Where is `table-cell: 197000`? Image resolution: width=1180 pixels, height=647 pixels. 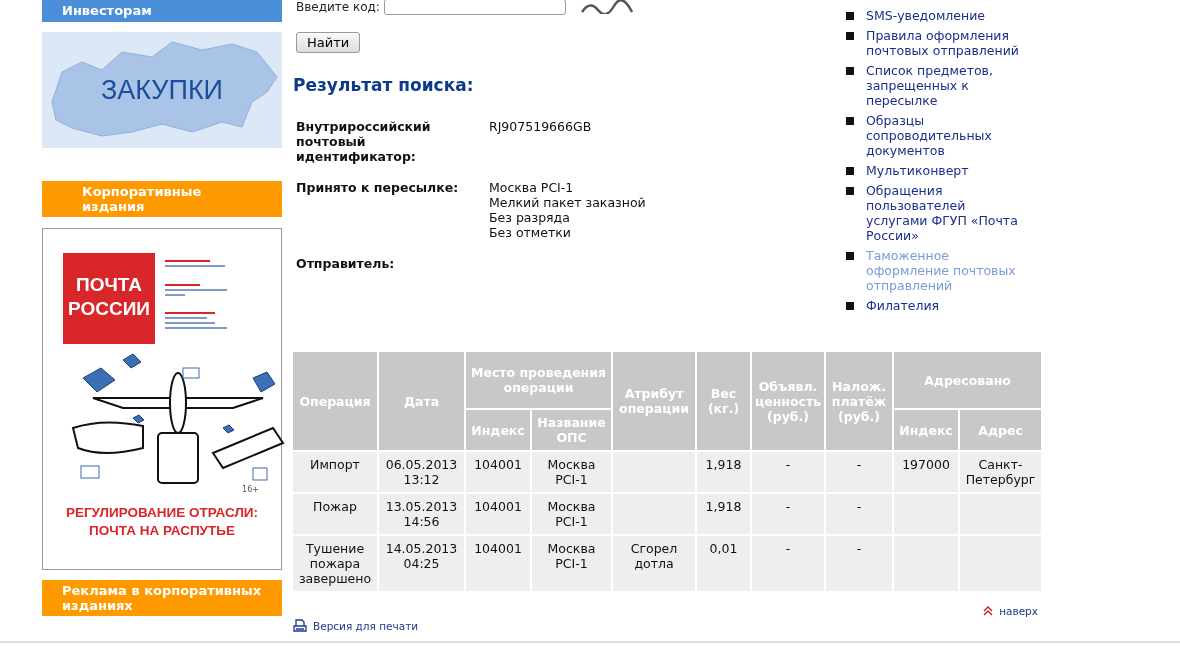
table-cell: 197000 is located at coordinates (926, 472).